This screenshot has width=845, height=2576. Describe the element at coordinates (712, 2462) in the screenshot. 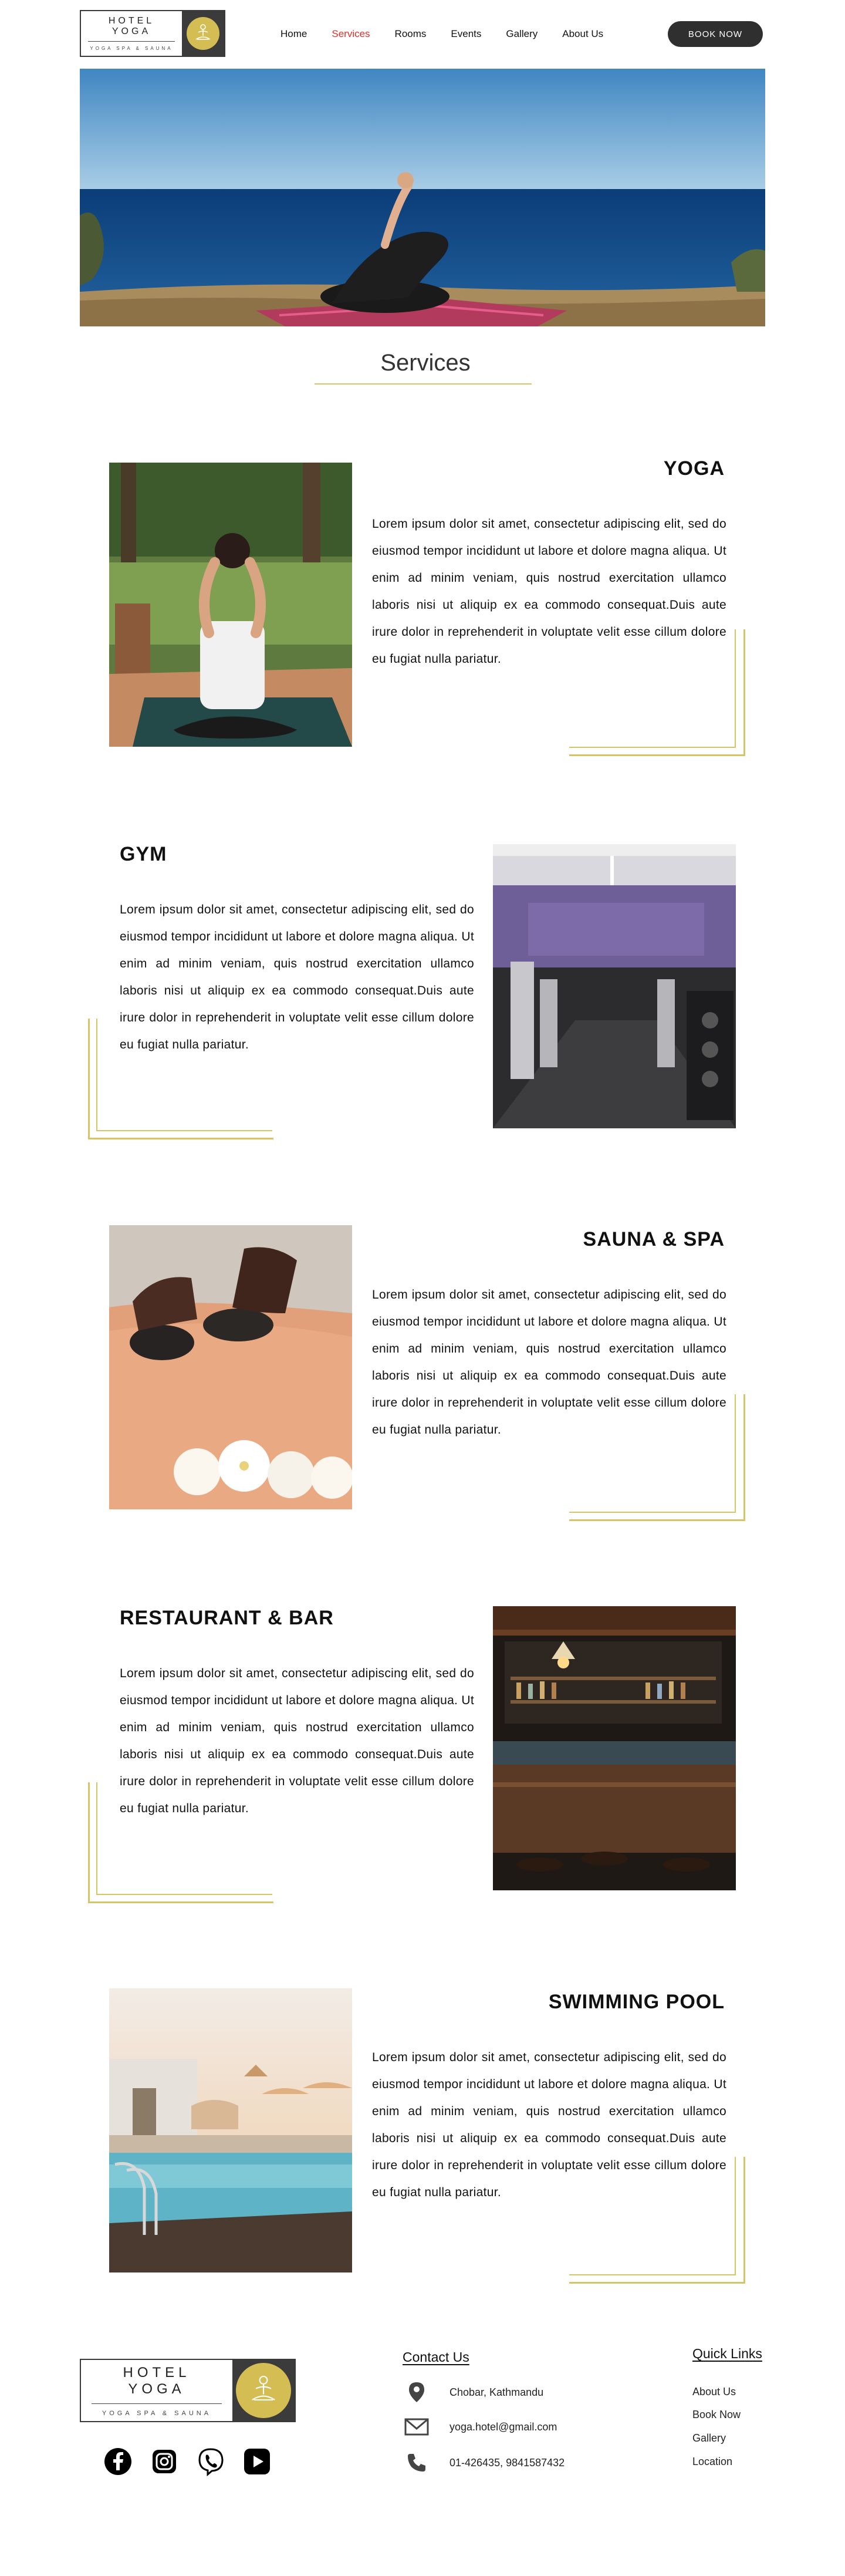

I see `quick-link-location: Location` at that location.